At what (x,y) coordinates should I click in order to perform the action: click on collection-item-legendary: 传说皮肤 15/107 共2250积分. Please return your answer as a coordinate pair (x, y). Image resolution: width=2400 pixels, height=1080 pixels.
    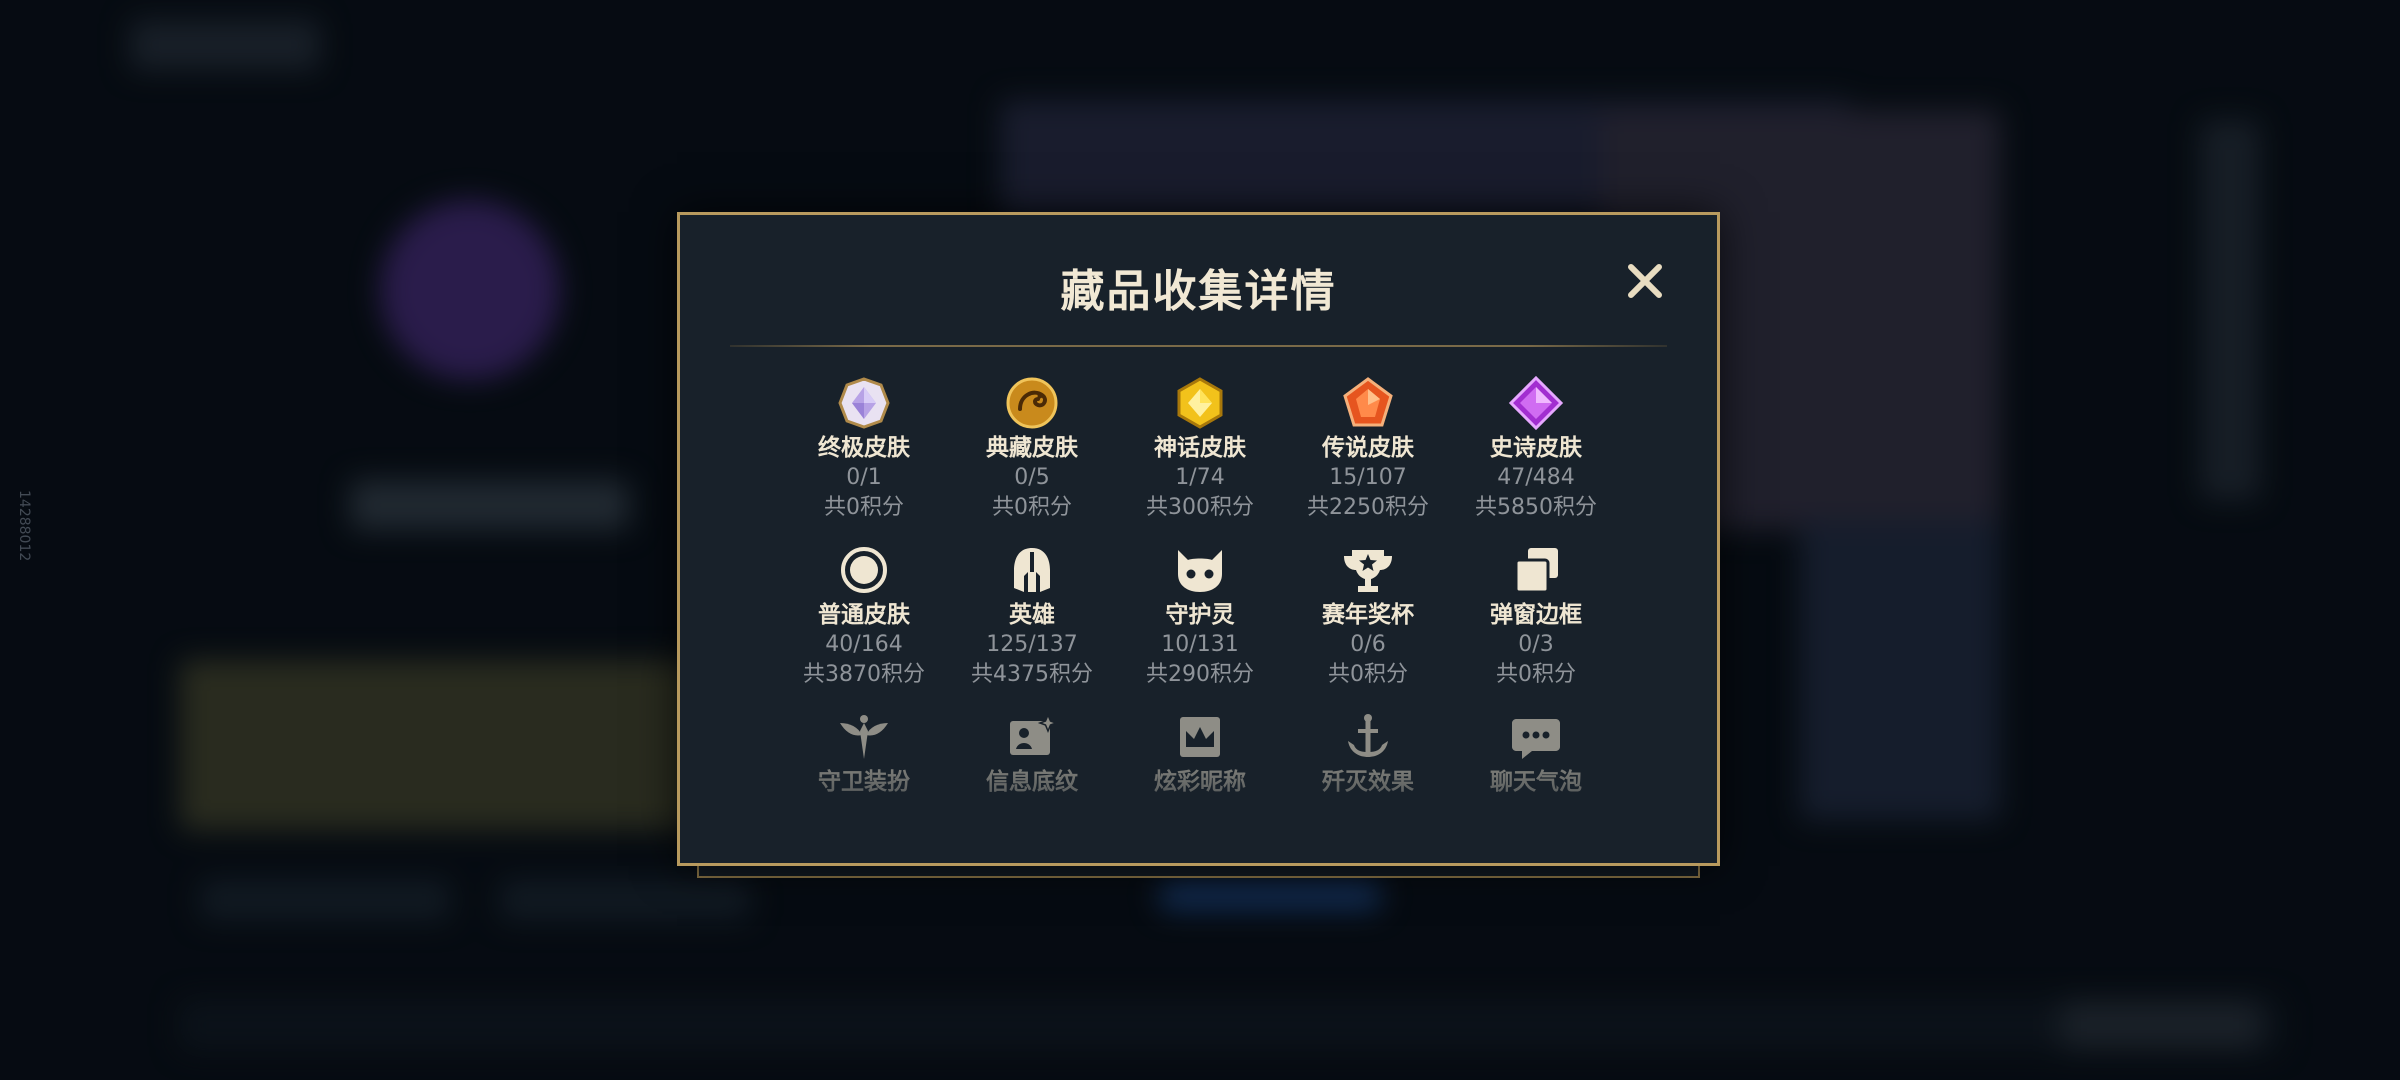
    Looking at the image, I should click on (1368, 458).